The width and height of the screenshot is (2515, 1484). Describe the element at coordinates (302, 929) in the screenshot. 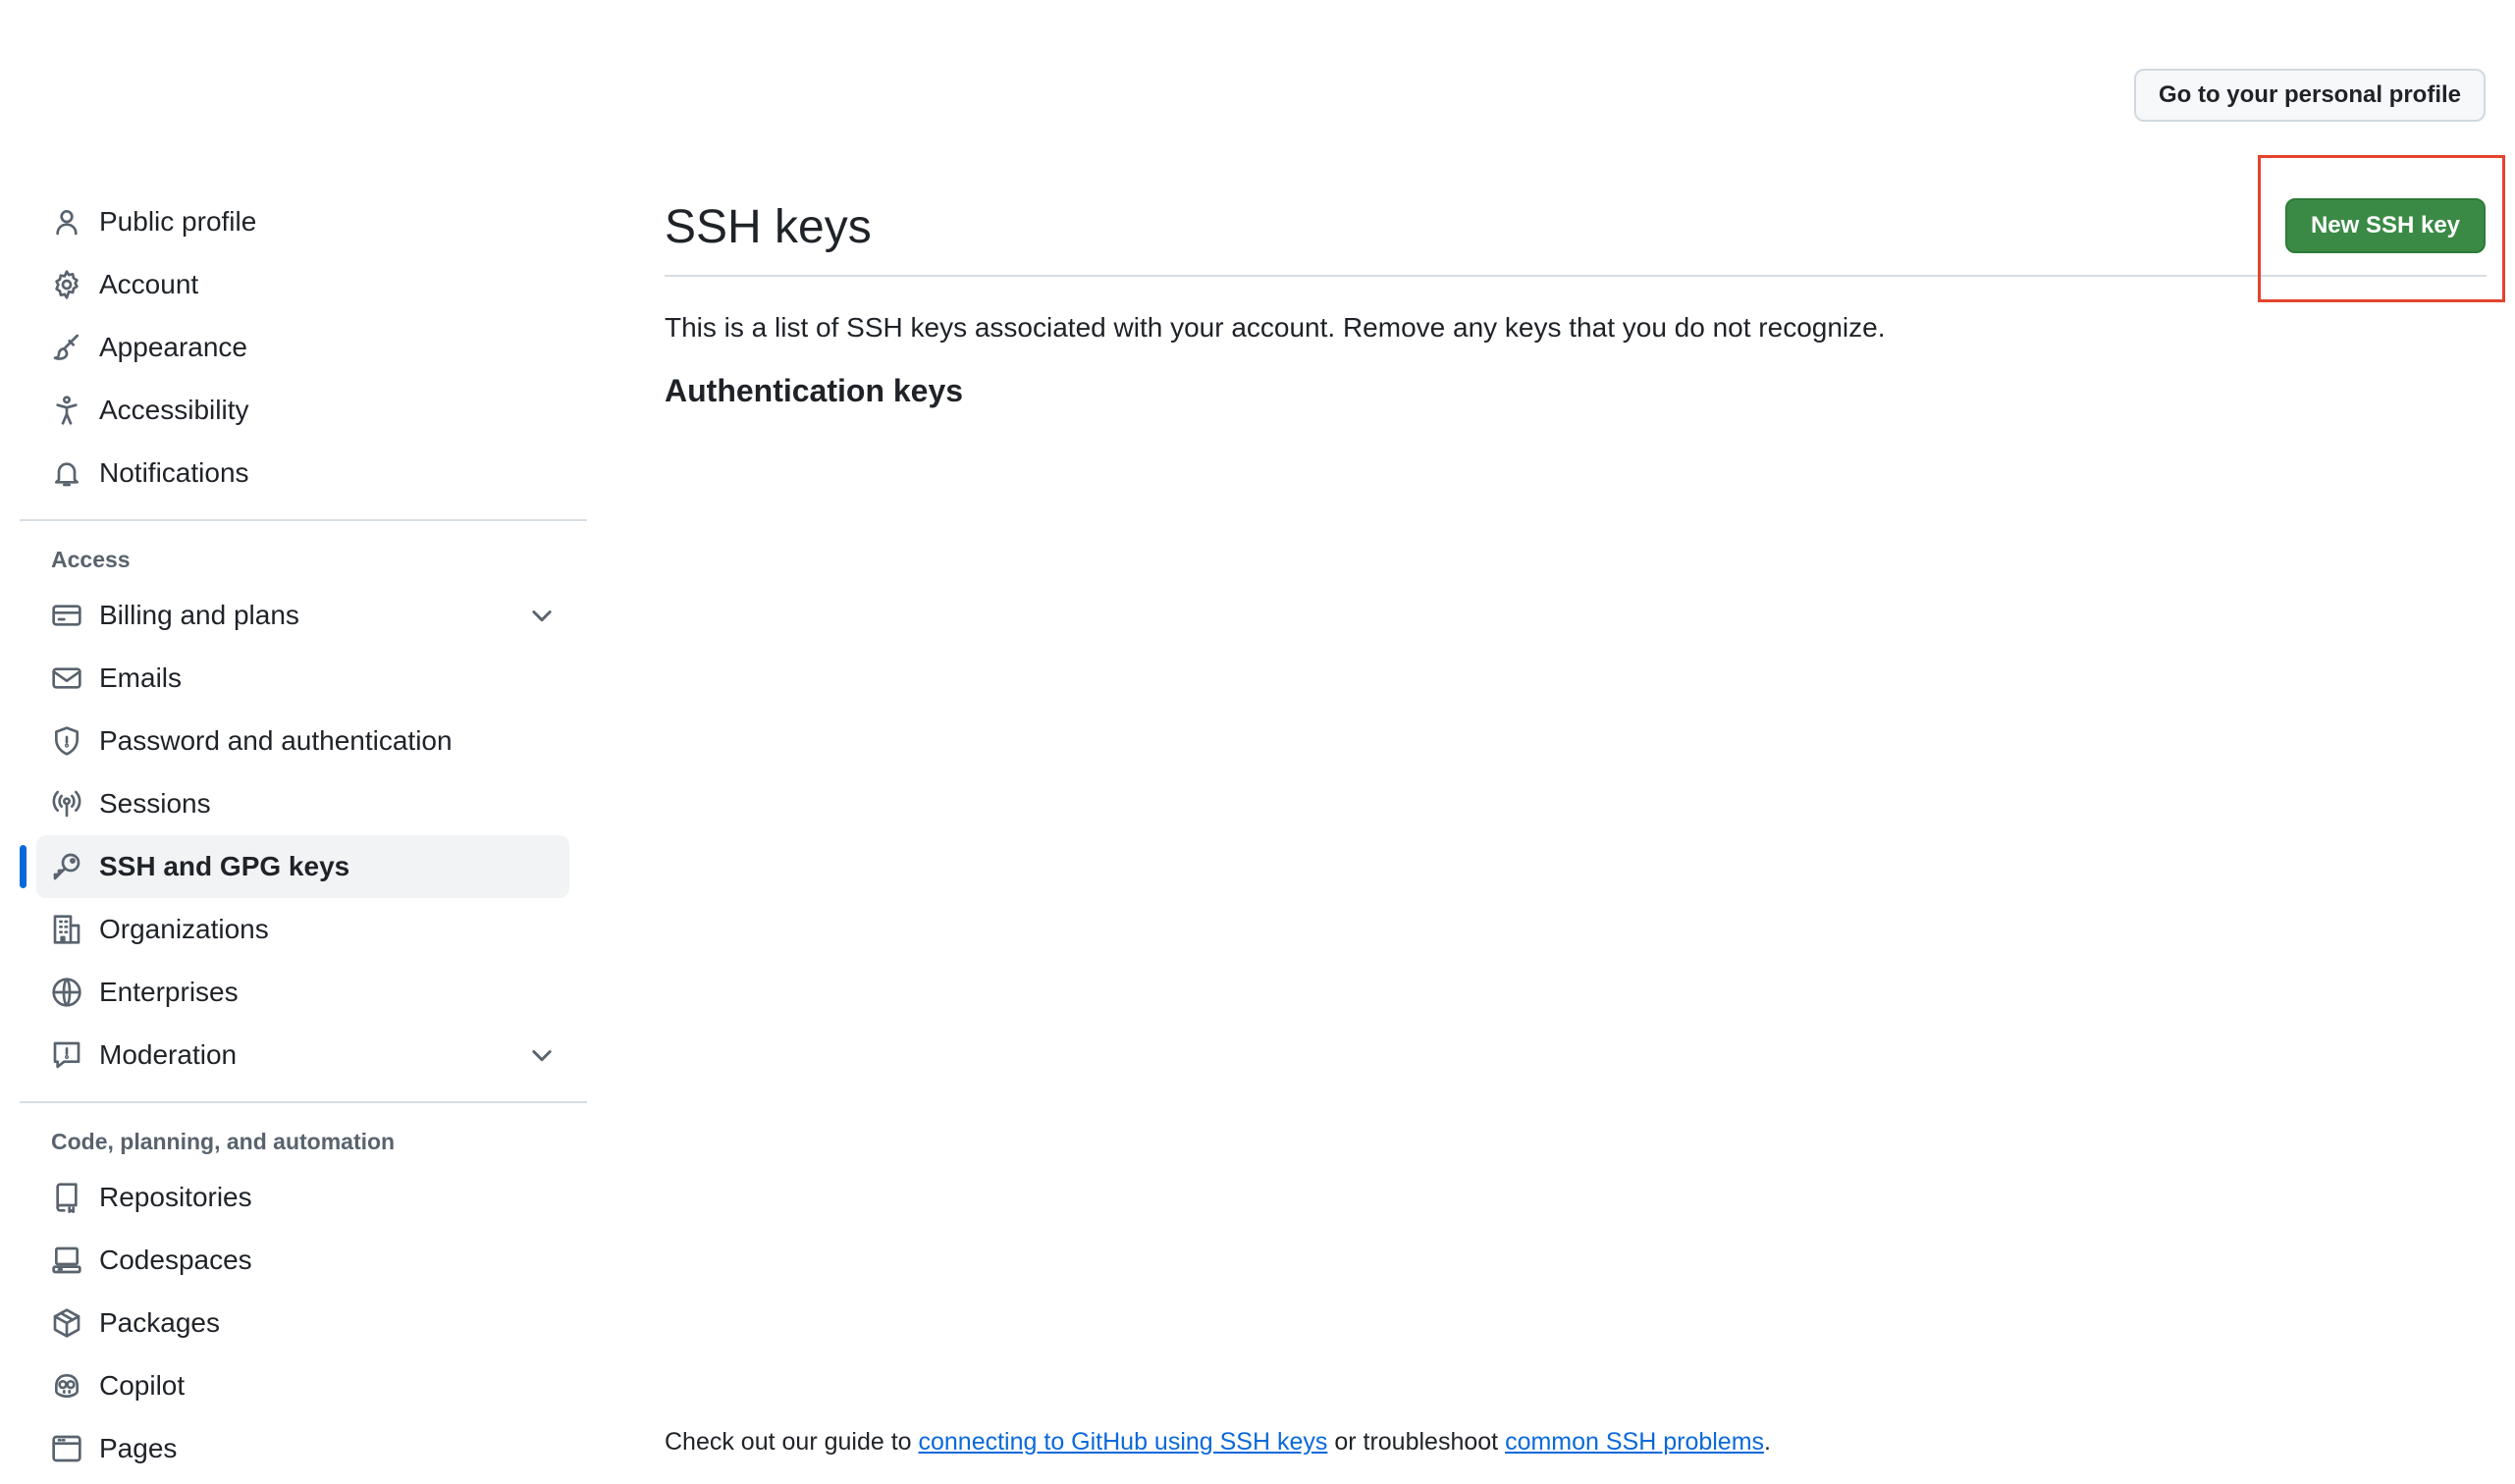

I see `sidebar-item-organizations: Organizations` at that location.